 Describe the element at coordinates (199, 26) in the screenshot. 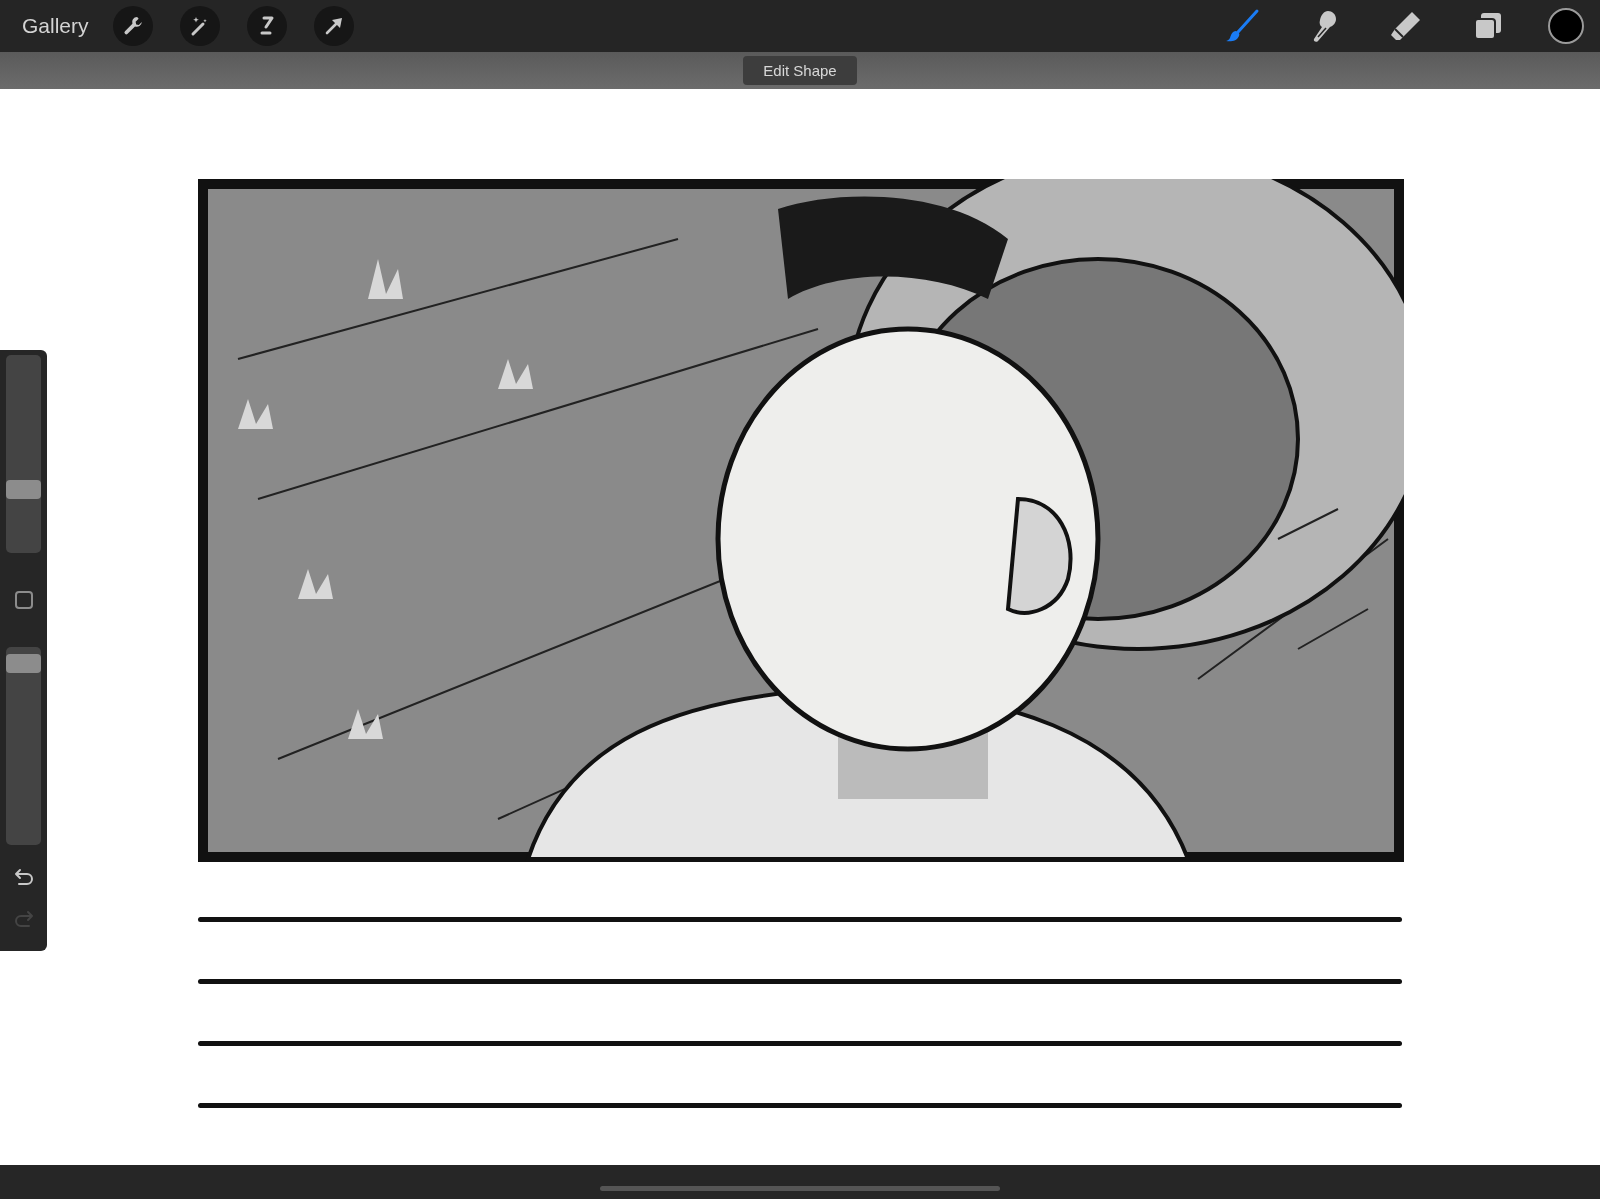

I see `wand-button` at that location.